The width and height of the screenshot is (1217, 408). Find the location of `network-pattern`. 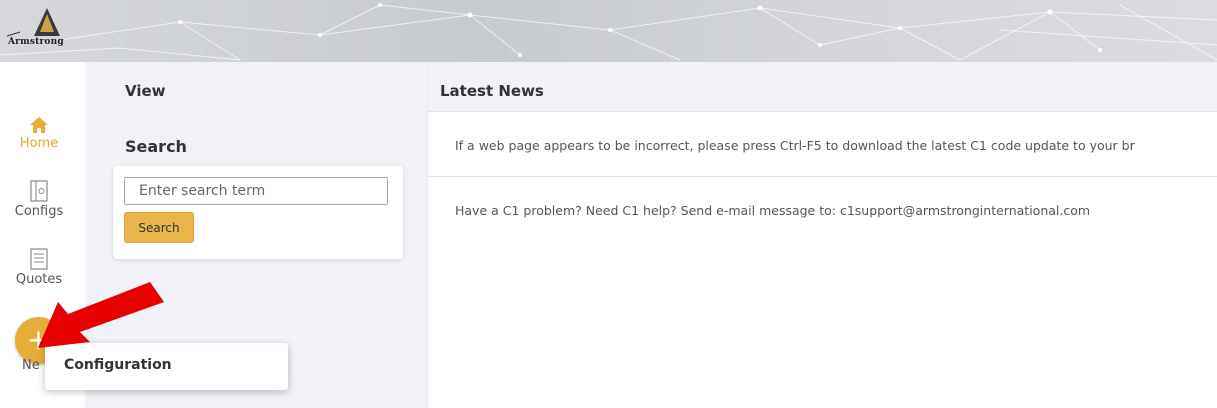

network-pattern is located at coordinates (608, 32).